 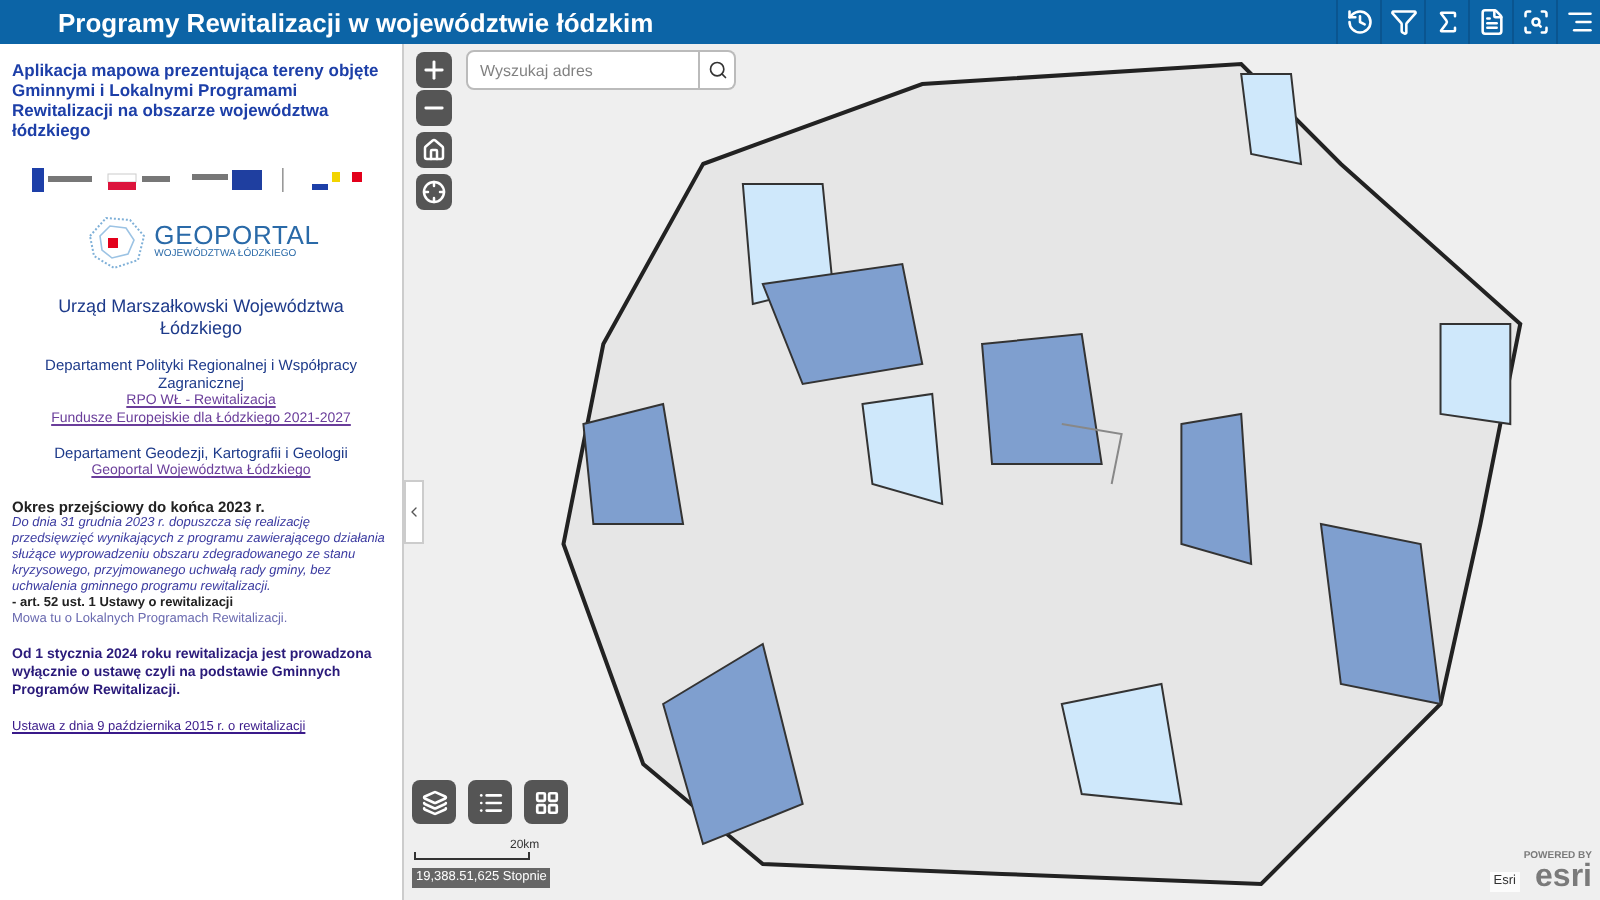 What do you see at coordinates (583, 70) in the screenshot?
I see `search-field: Wyszukaj adres` at bounding box center [583, 70].